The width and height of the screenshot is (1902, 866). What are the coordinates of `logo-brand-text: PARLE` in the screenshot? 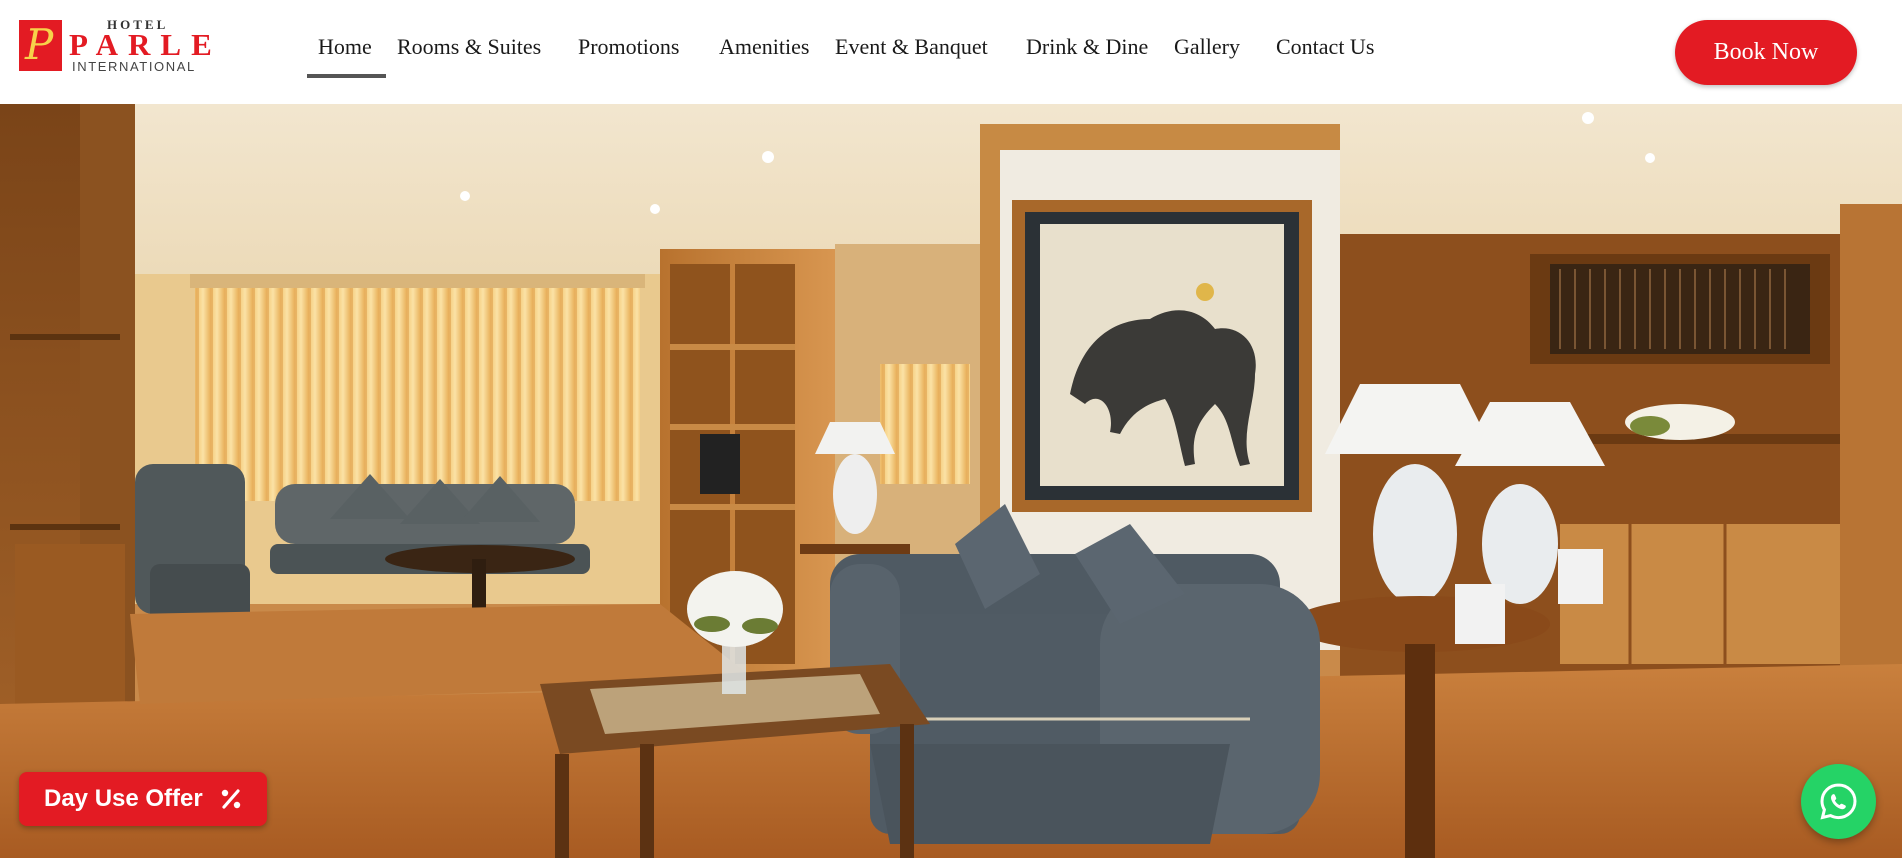 It's located at (145, 44).